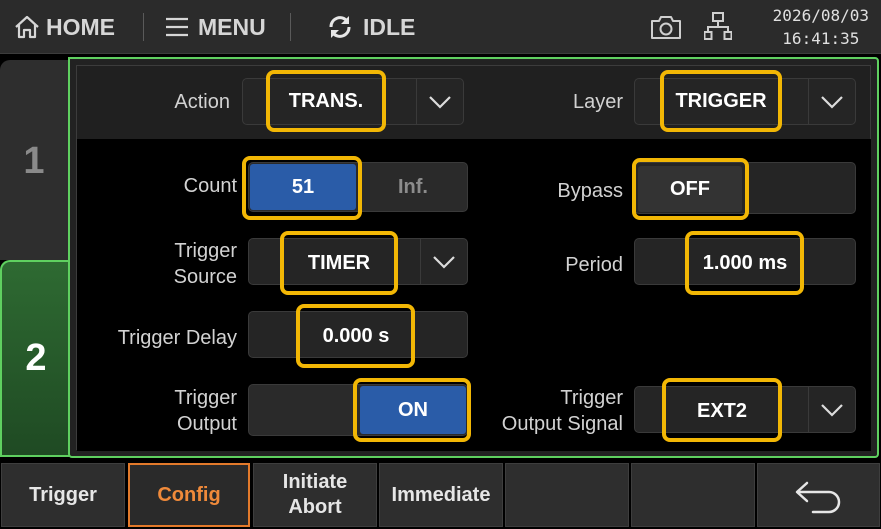 The image size is (881, 529). Describe the element at coordinates (35, 358) in the screenshot. I see `channel-tab-2: 2` at that location.